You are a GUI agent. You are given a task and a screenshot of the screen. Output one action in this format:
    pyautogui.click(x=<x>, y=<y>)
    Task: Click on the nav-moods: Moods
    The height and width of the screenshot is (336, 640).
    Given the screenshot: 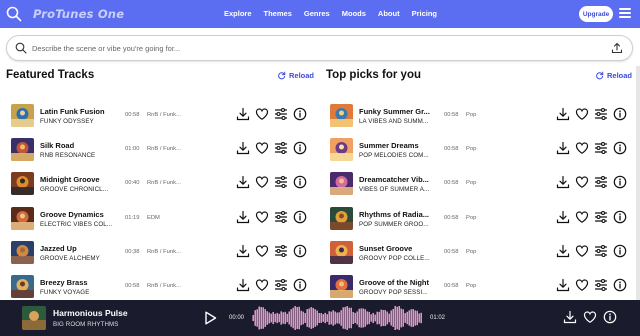 What is the action you would take?
    pyautogui.click(x=354, y=13)
    